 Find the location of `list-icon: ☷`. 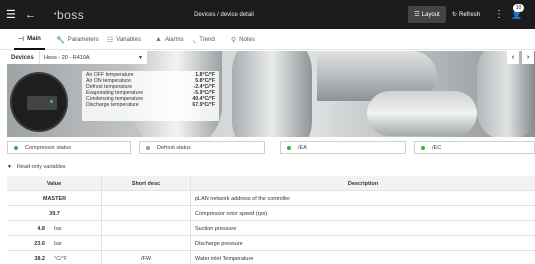

list-icon: ☷ is located at coordinates (110, 40).